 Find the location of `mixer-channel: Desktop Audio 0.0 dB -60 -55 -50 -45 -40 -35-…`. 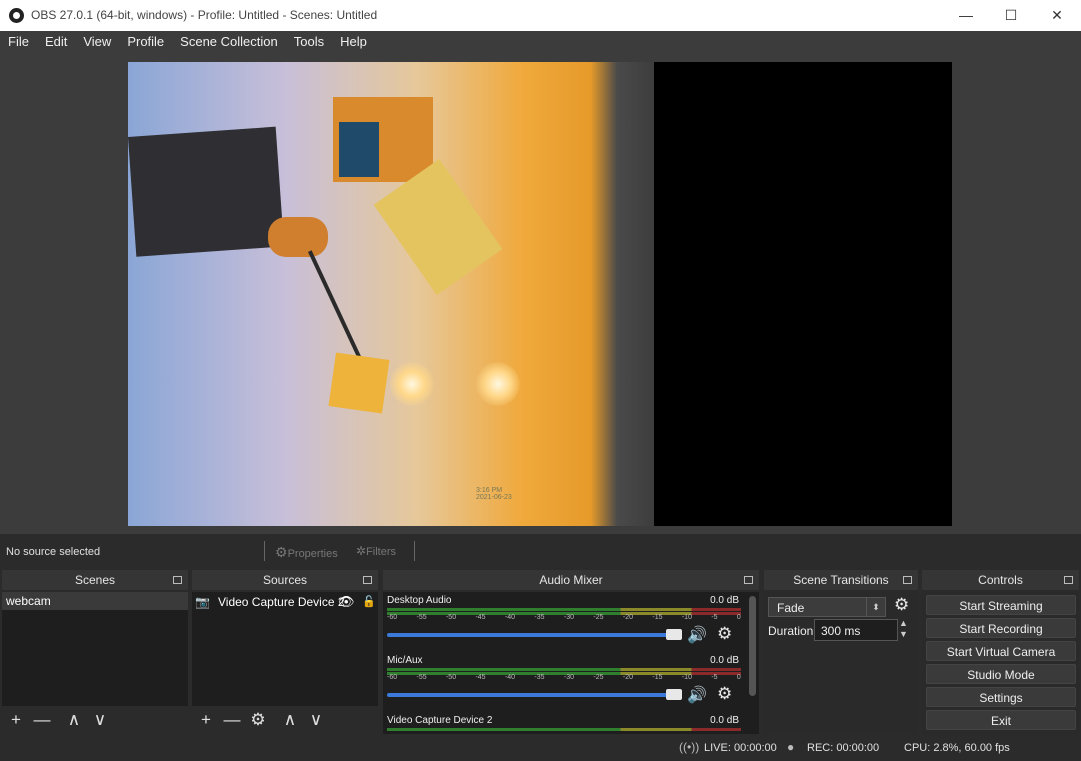

mixer-channel: Desktop Audio 0.0 dB -60 -55 -50 -45 -40 -35-… is located at coordinates (564, 622).